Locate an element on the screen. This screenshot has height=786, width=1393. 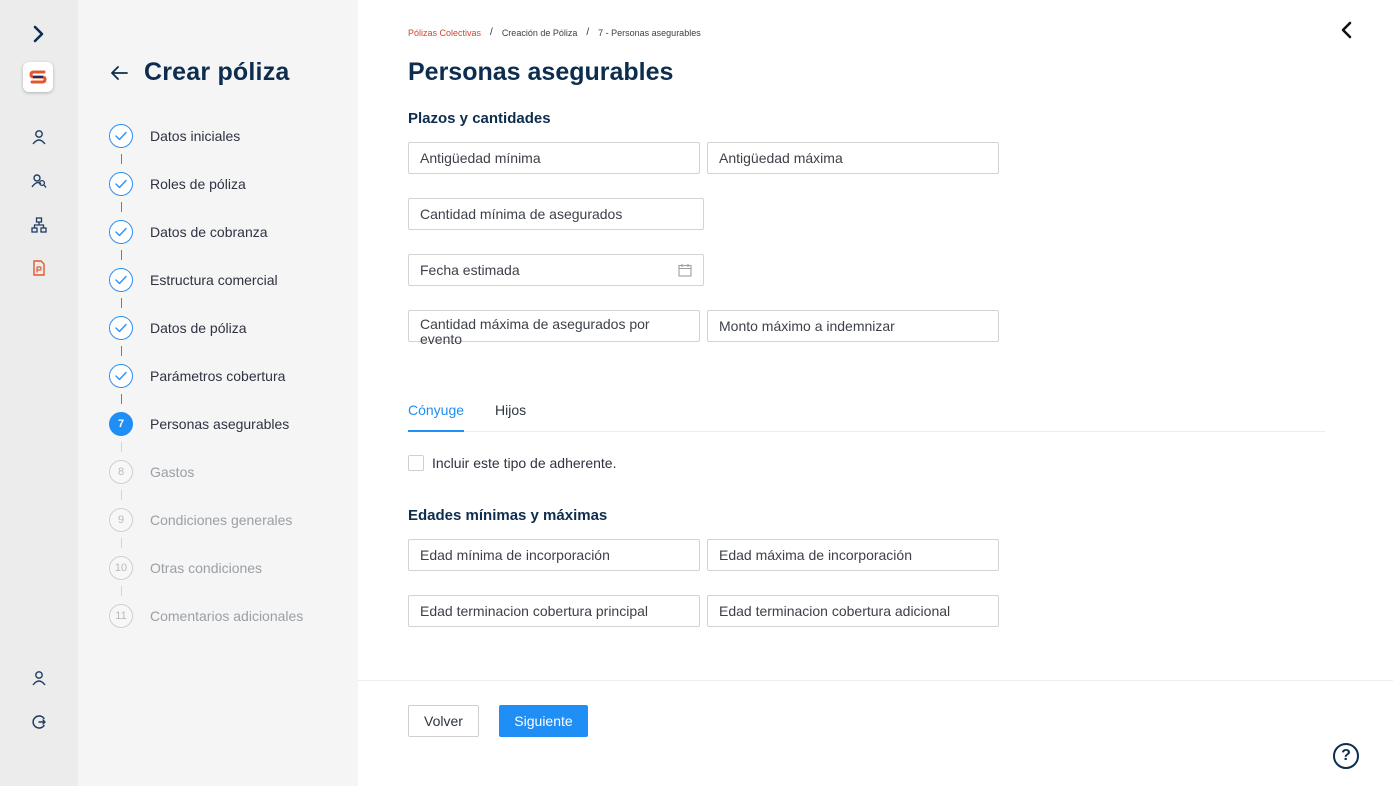
profile-user-icon is located at coordinates (39, 678).